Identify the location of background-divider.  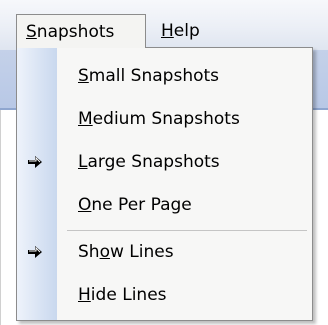
(0, 217).